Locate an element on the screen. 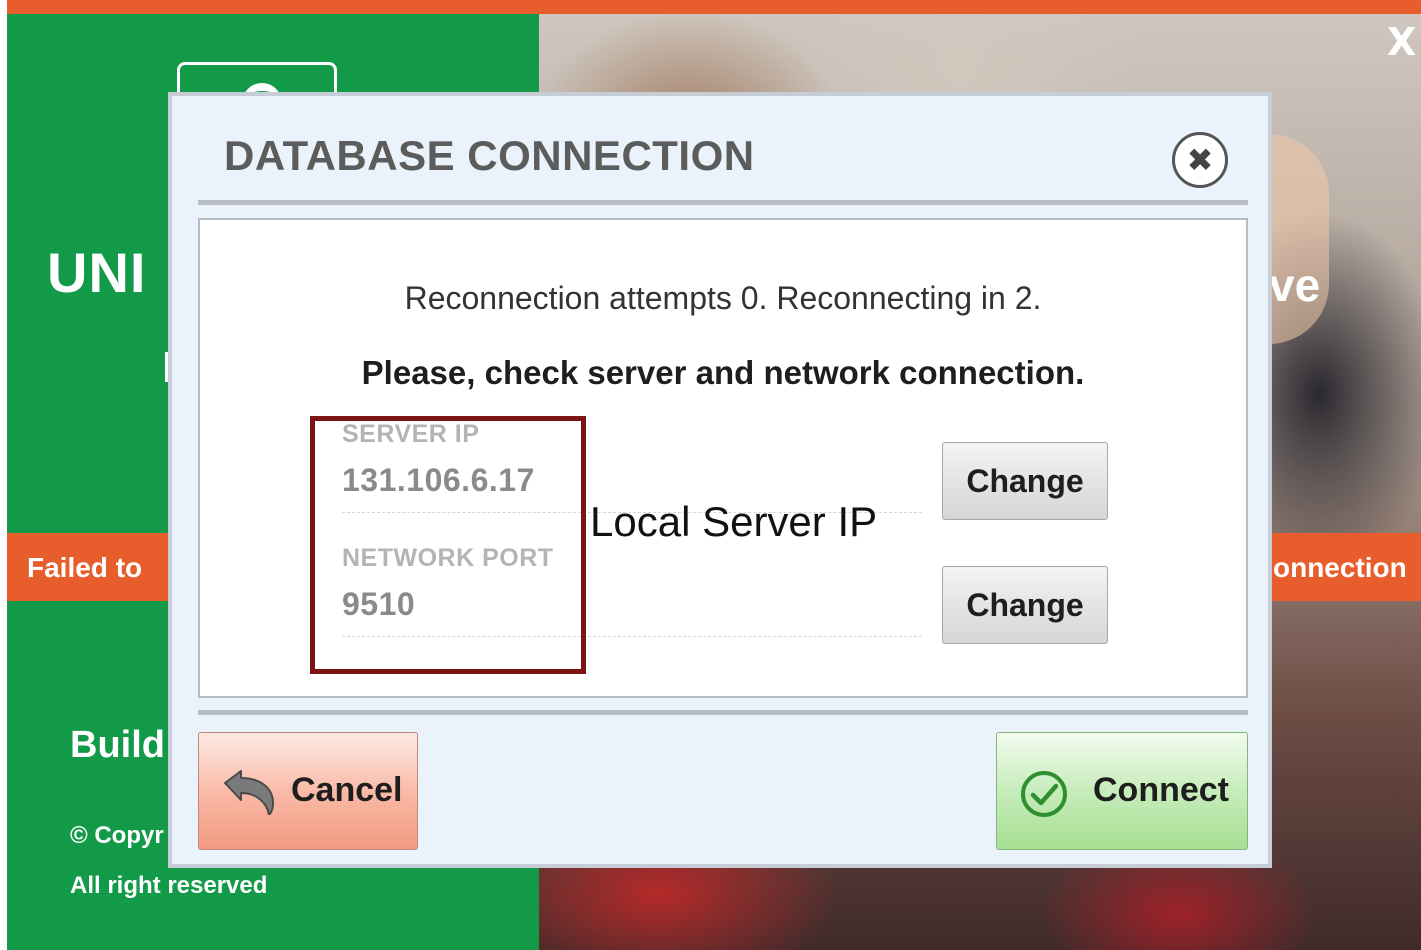 The height and width of the screenshot is (950, 1421). dialog-divider-bottom is located at coordinates (723, 712).